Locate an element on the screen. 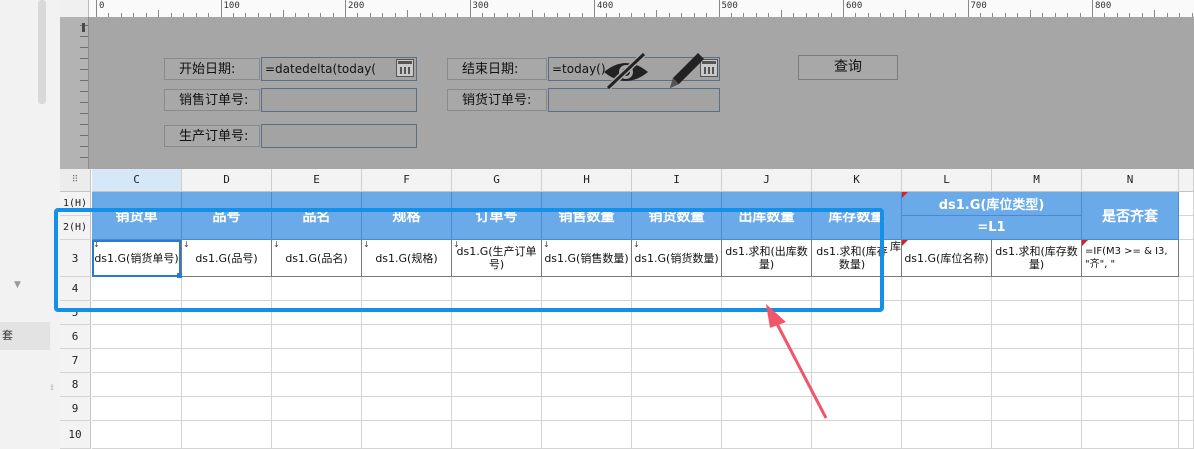 This screenshot has height=449, width=1194. annotation-arrow-layer is located at coordinates (797, 361).